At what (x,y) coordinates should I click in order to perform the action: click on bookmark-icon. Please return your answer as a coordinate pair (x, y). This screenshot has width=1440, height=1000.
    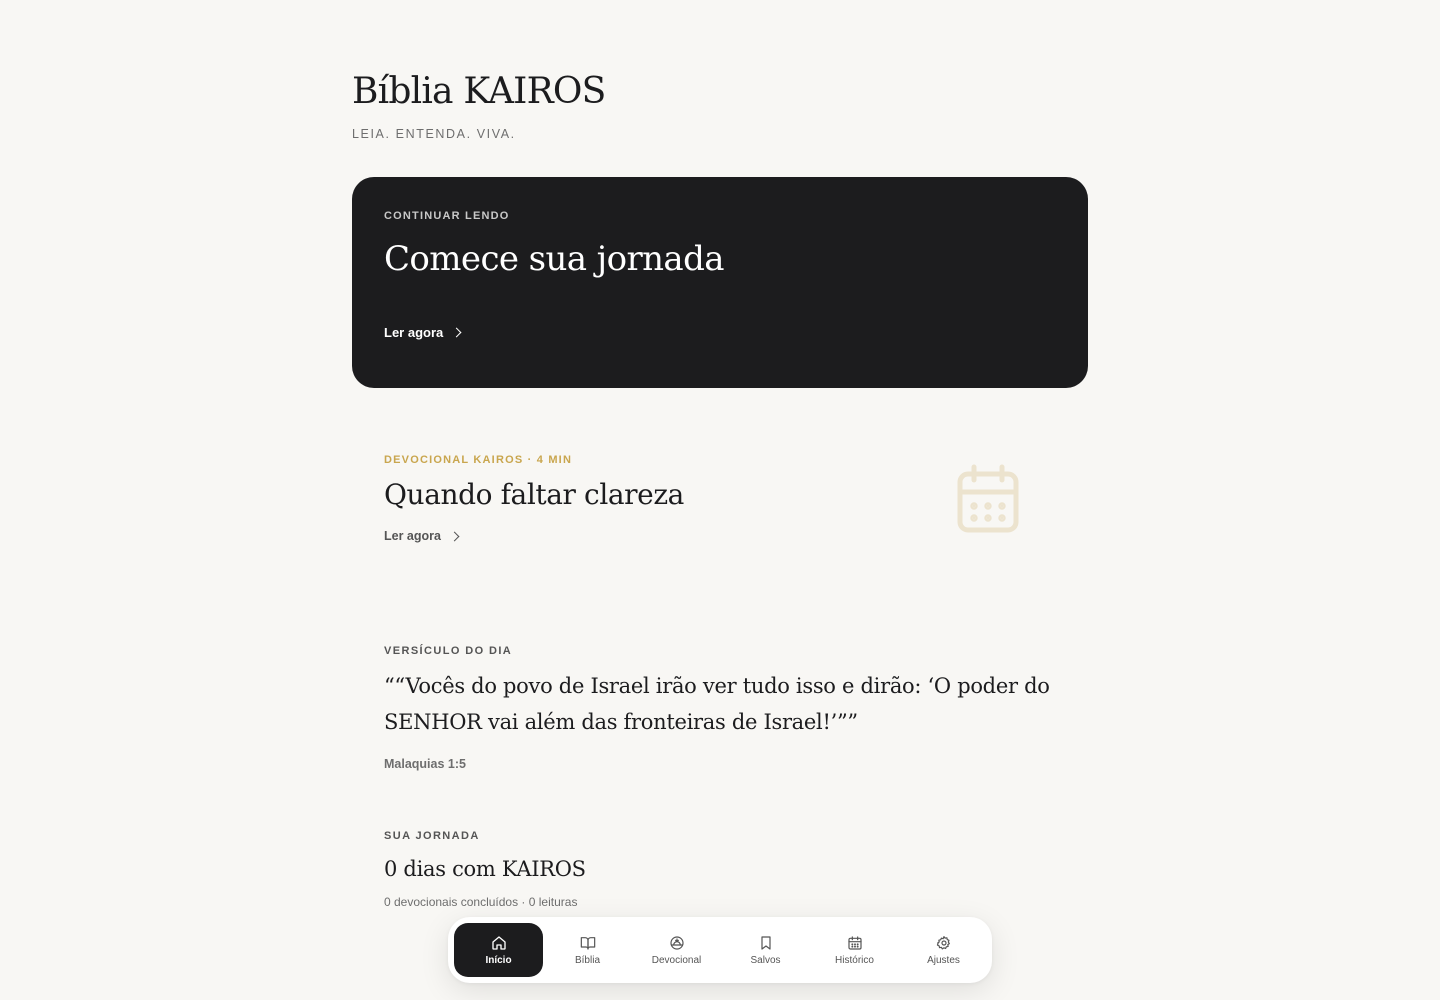
    Looking at the image, I should click on (765, 942).